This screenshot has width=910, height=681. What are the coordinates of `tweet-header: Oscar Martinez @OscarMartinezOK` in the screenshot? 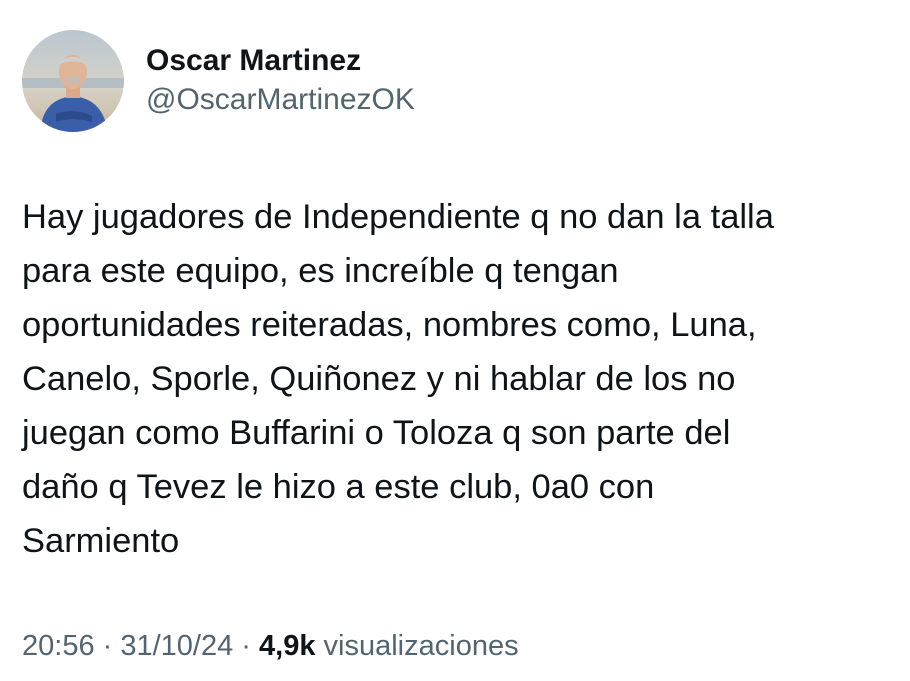 It's located at (218, 81).